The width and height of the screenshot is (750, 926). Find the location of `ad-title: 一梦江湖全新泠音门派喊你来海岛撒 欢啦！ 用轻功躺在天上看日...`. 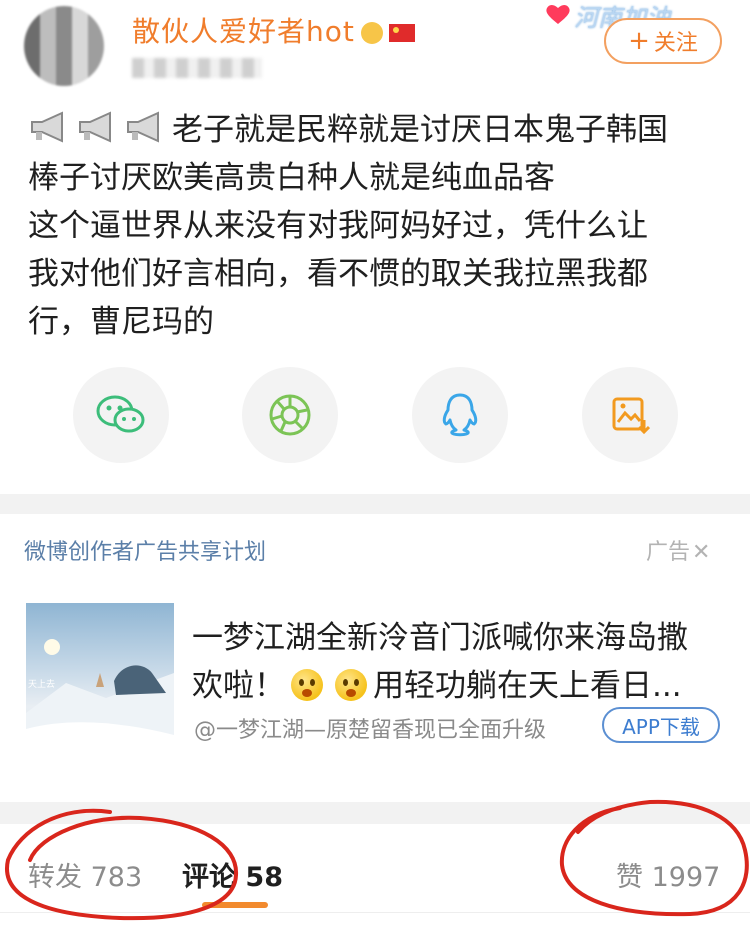

ad-title: 一梦江湖全新泠音门派喊你来海岛撒 欢啦！ 用轻功躺在天上看日... is located at coordinates (462, 662).